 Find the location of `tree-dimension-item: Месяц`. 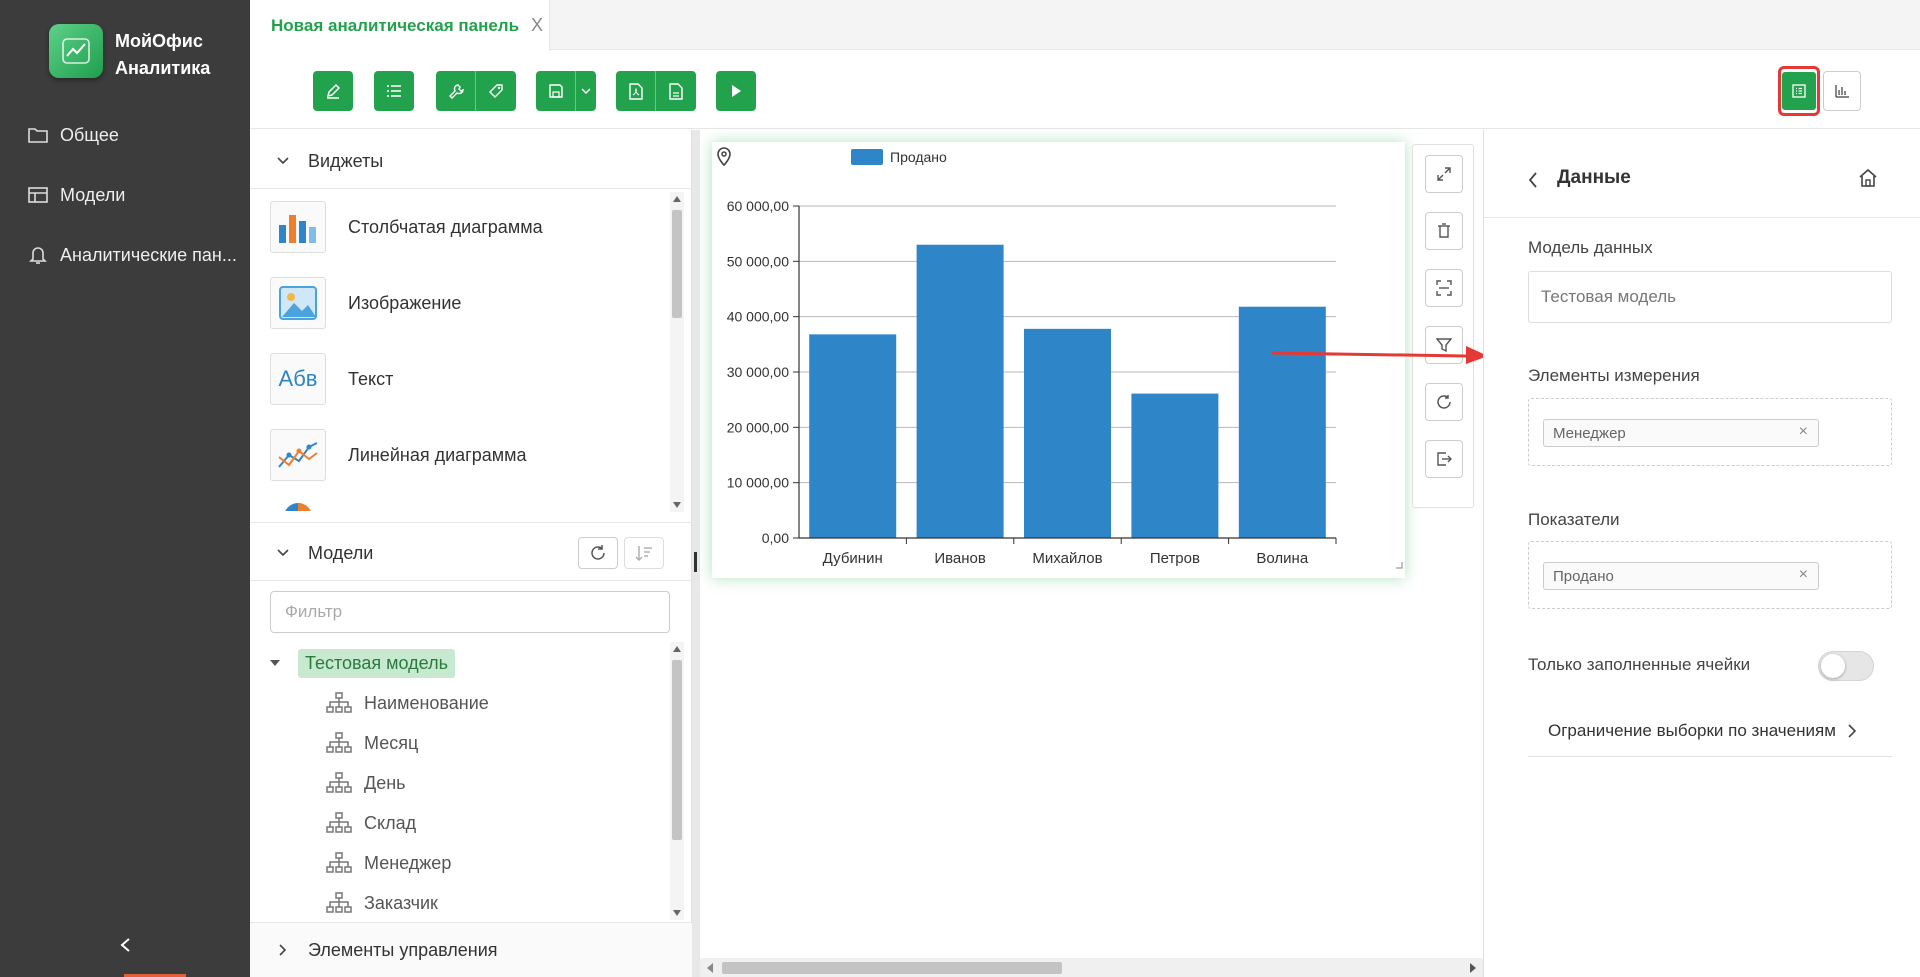

tree-dimension-item: Месяц is located at coordinates (372, 743).